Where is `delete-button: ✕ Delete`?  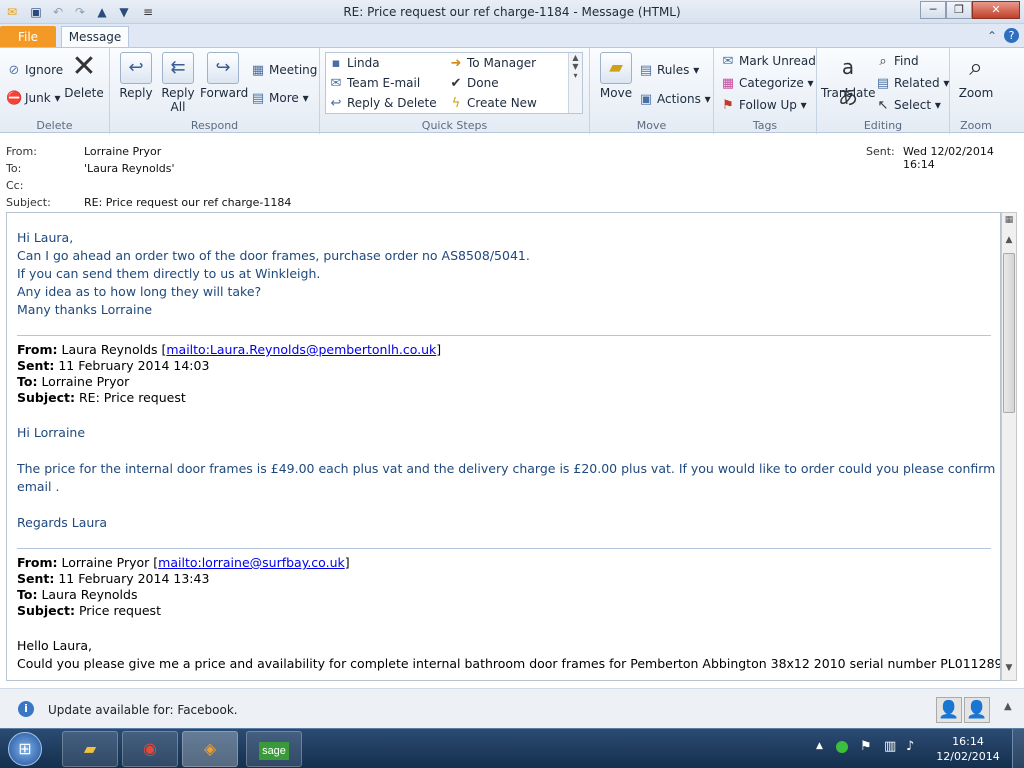
delete-button: ✕ Delete is located at coordinates (84, 76).